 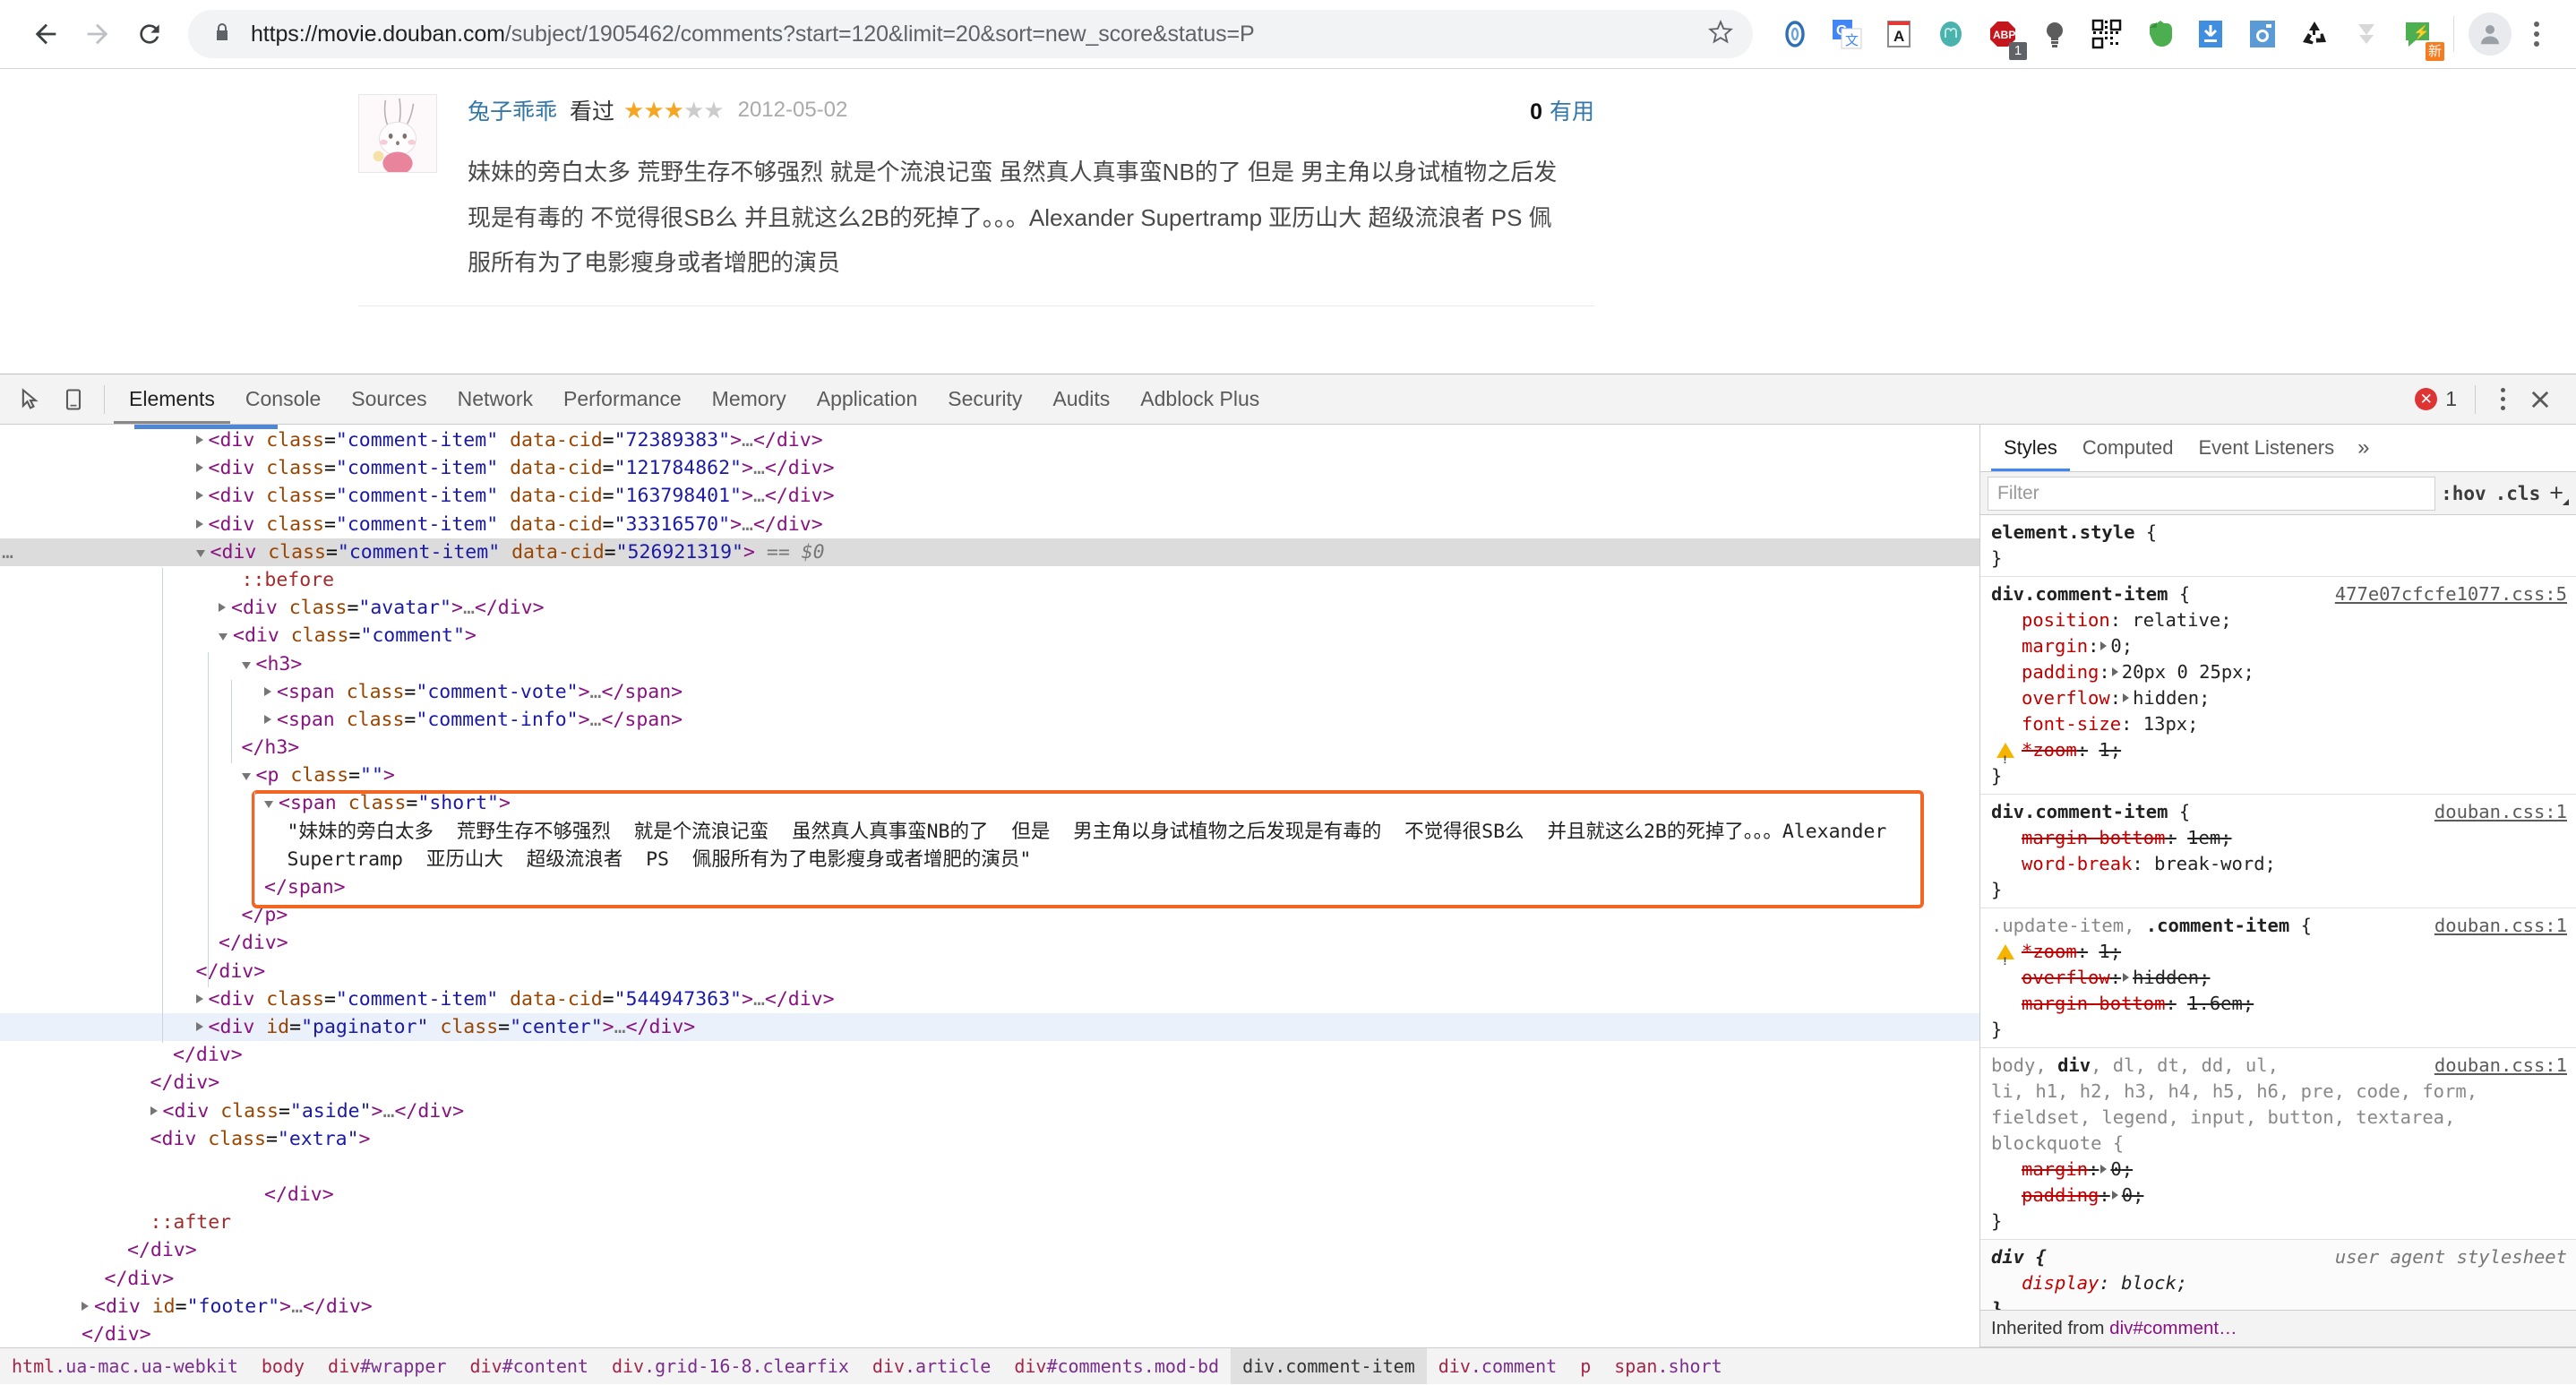 I want to click on tab-sources: Sources, so click(x=389, y=399).